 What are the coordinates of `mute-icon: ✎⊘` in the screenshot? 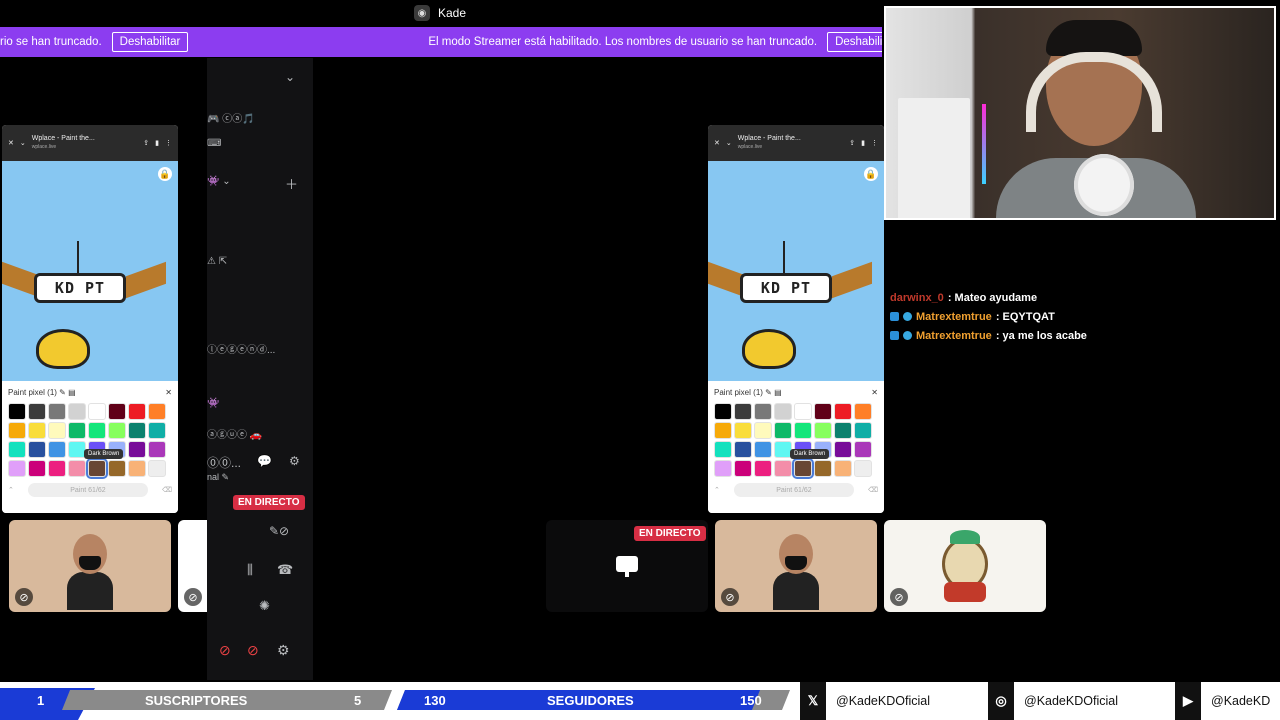 It's located at (279, 531).